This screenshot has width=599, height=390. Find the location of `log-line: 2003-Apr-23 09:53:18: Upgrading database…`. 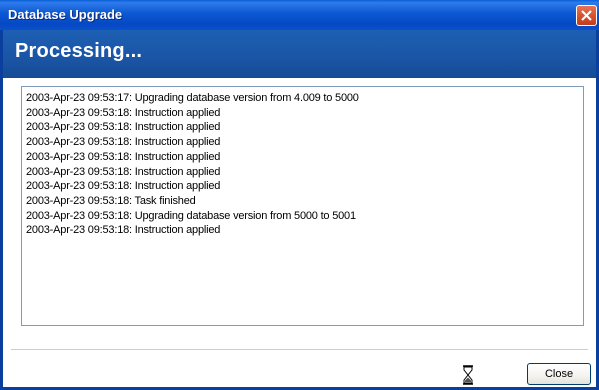

log-line: 2003-Apr-23 09:53:18: Upgrading database… is located at coordinates (191, 215).